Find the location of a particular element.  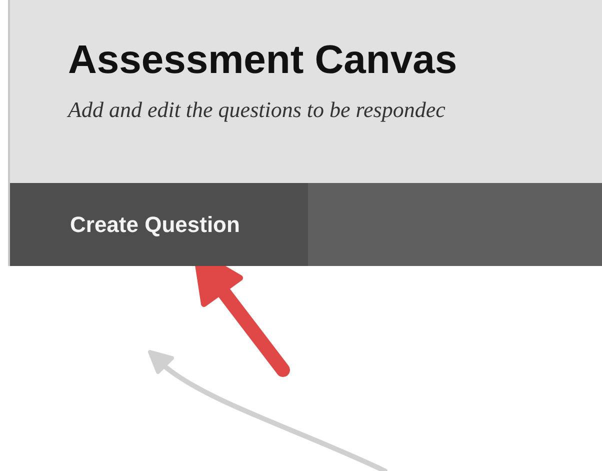

create-question-button: Create Question is located at coordinates (158, 224).